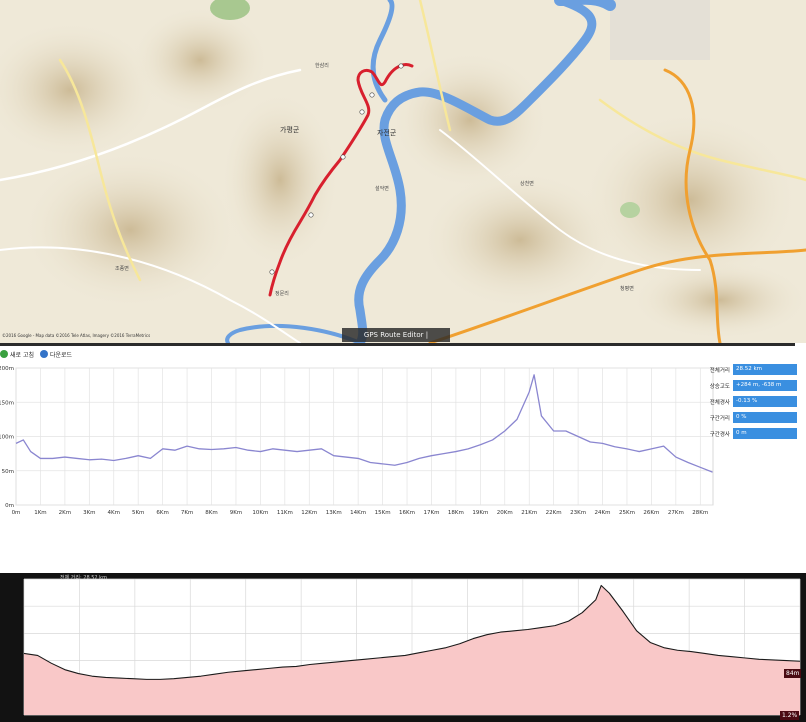 This screenshot has width=806, height=722. Describe the element at coordinates (211, 513) in the screenshot. I see `x-tick-label: 8Km` at that location.